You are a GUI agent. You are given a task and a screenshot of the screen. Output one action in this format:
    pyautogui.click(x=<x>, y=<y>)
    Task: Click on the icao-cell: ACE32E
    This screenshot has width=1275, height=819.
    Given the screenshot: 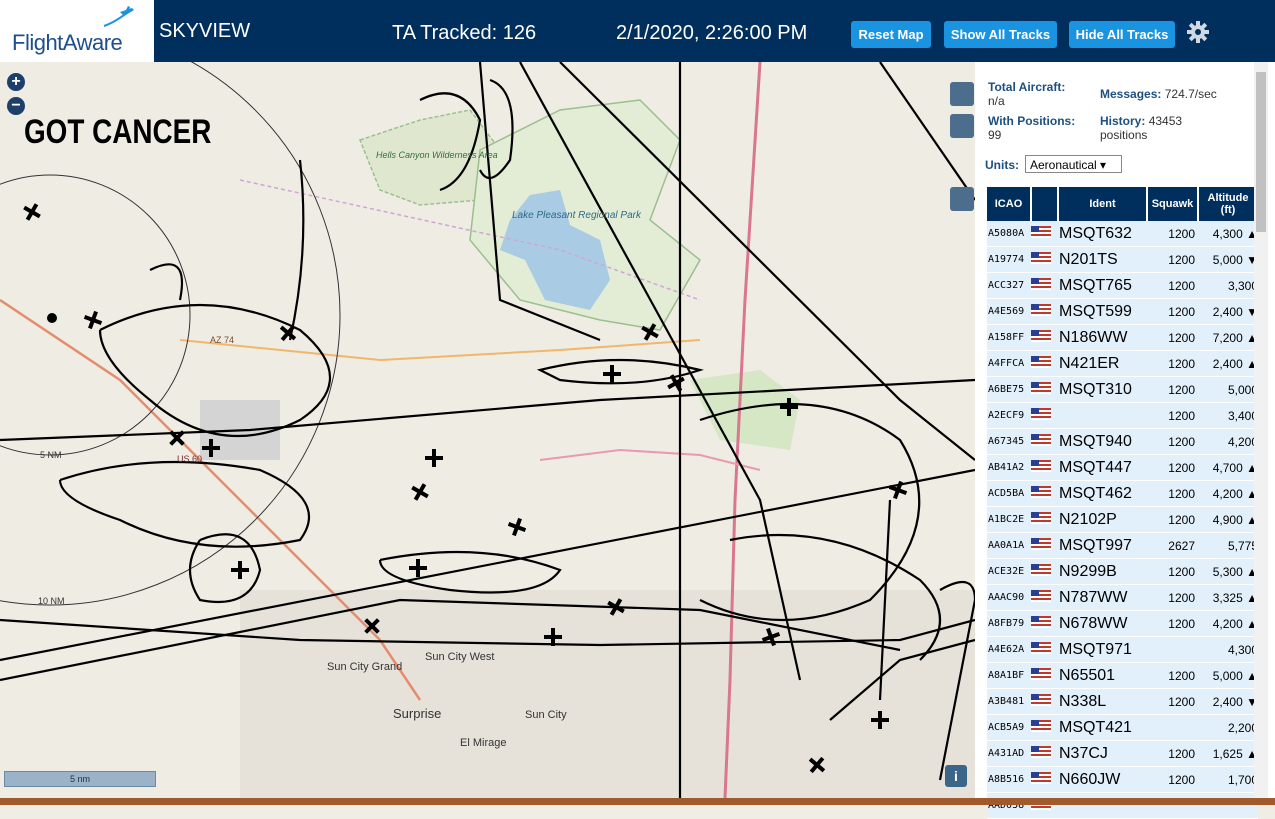 What is the action you would take?
    pyautogui.click(x=1009, y=571)
    